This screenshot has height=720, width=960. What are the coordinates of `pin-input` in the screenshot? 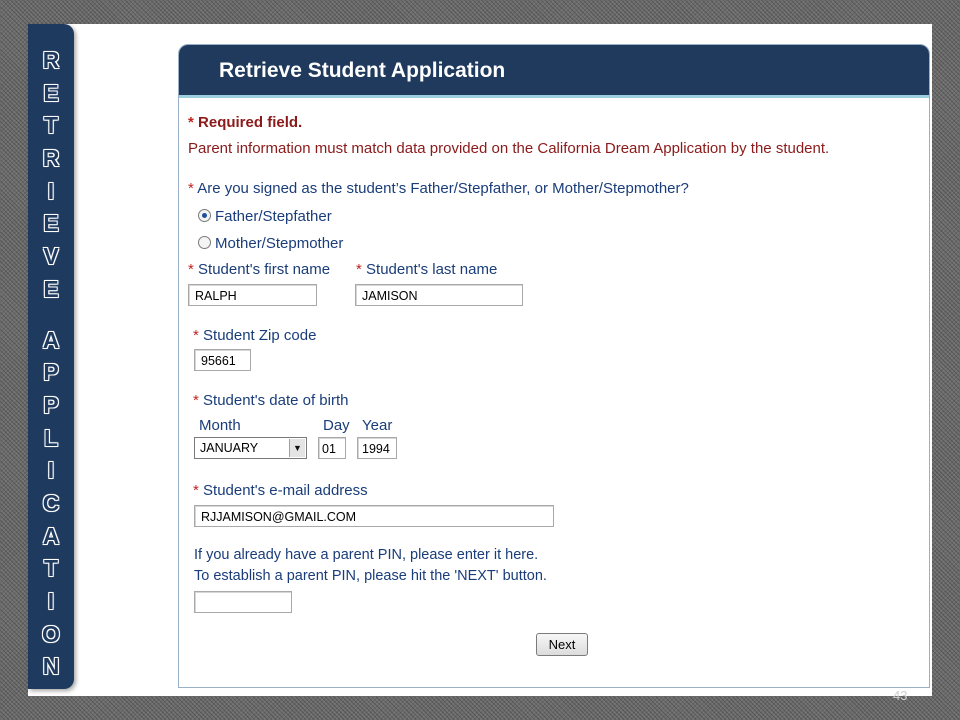 It's located at (243, 602).